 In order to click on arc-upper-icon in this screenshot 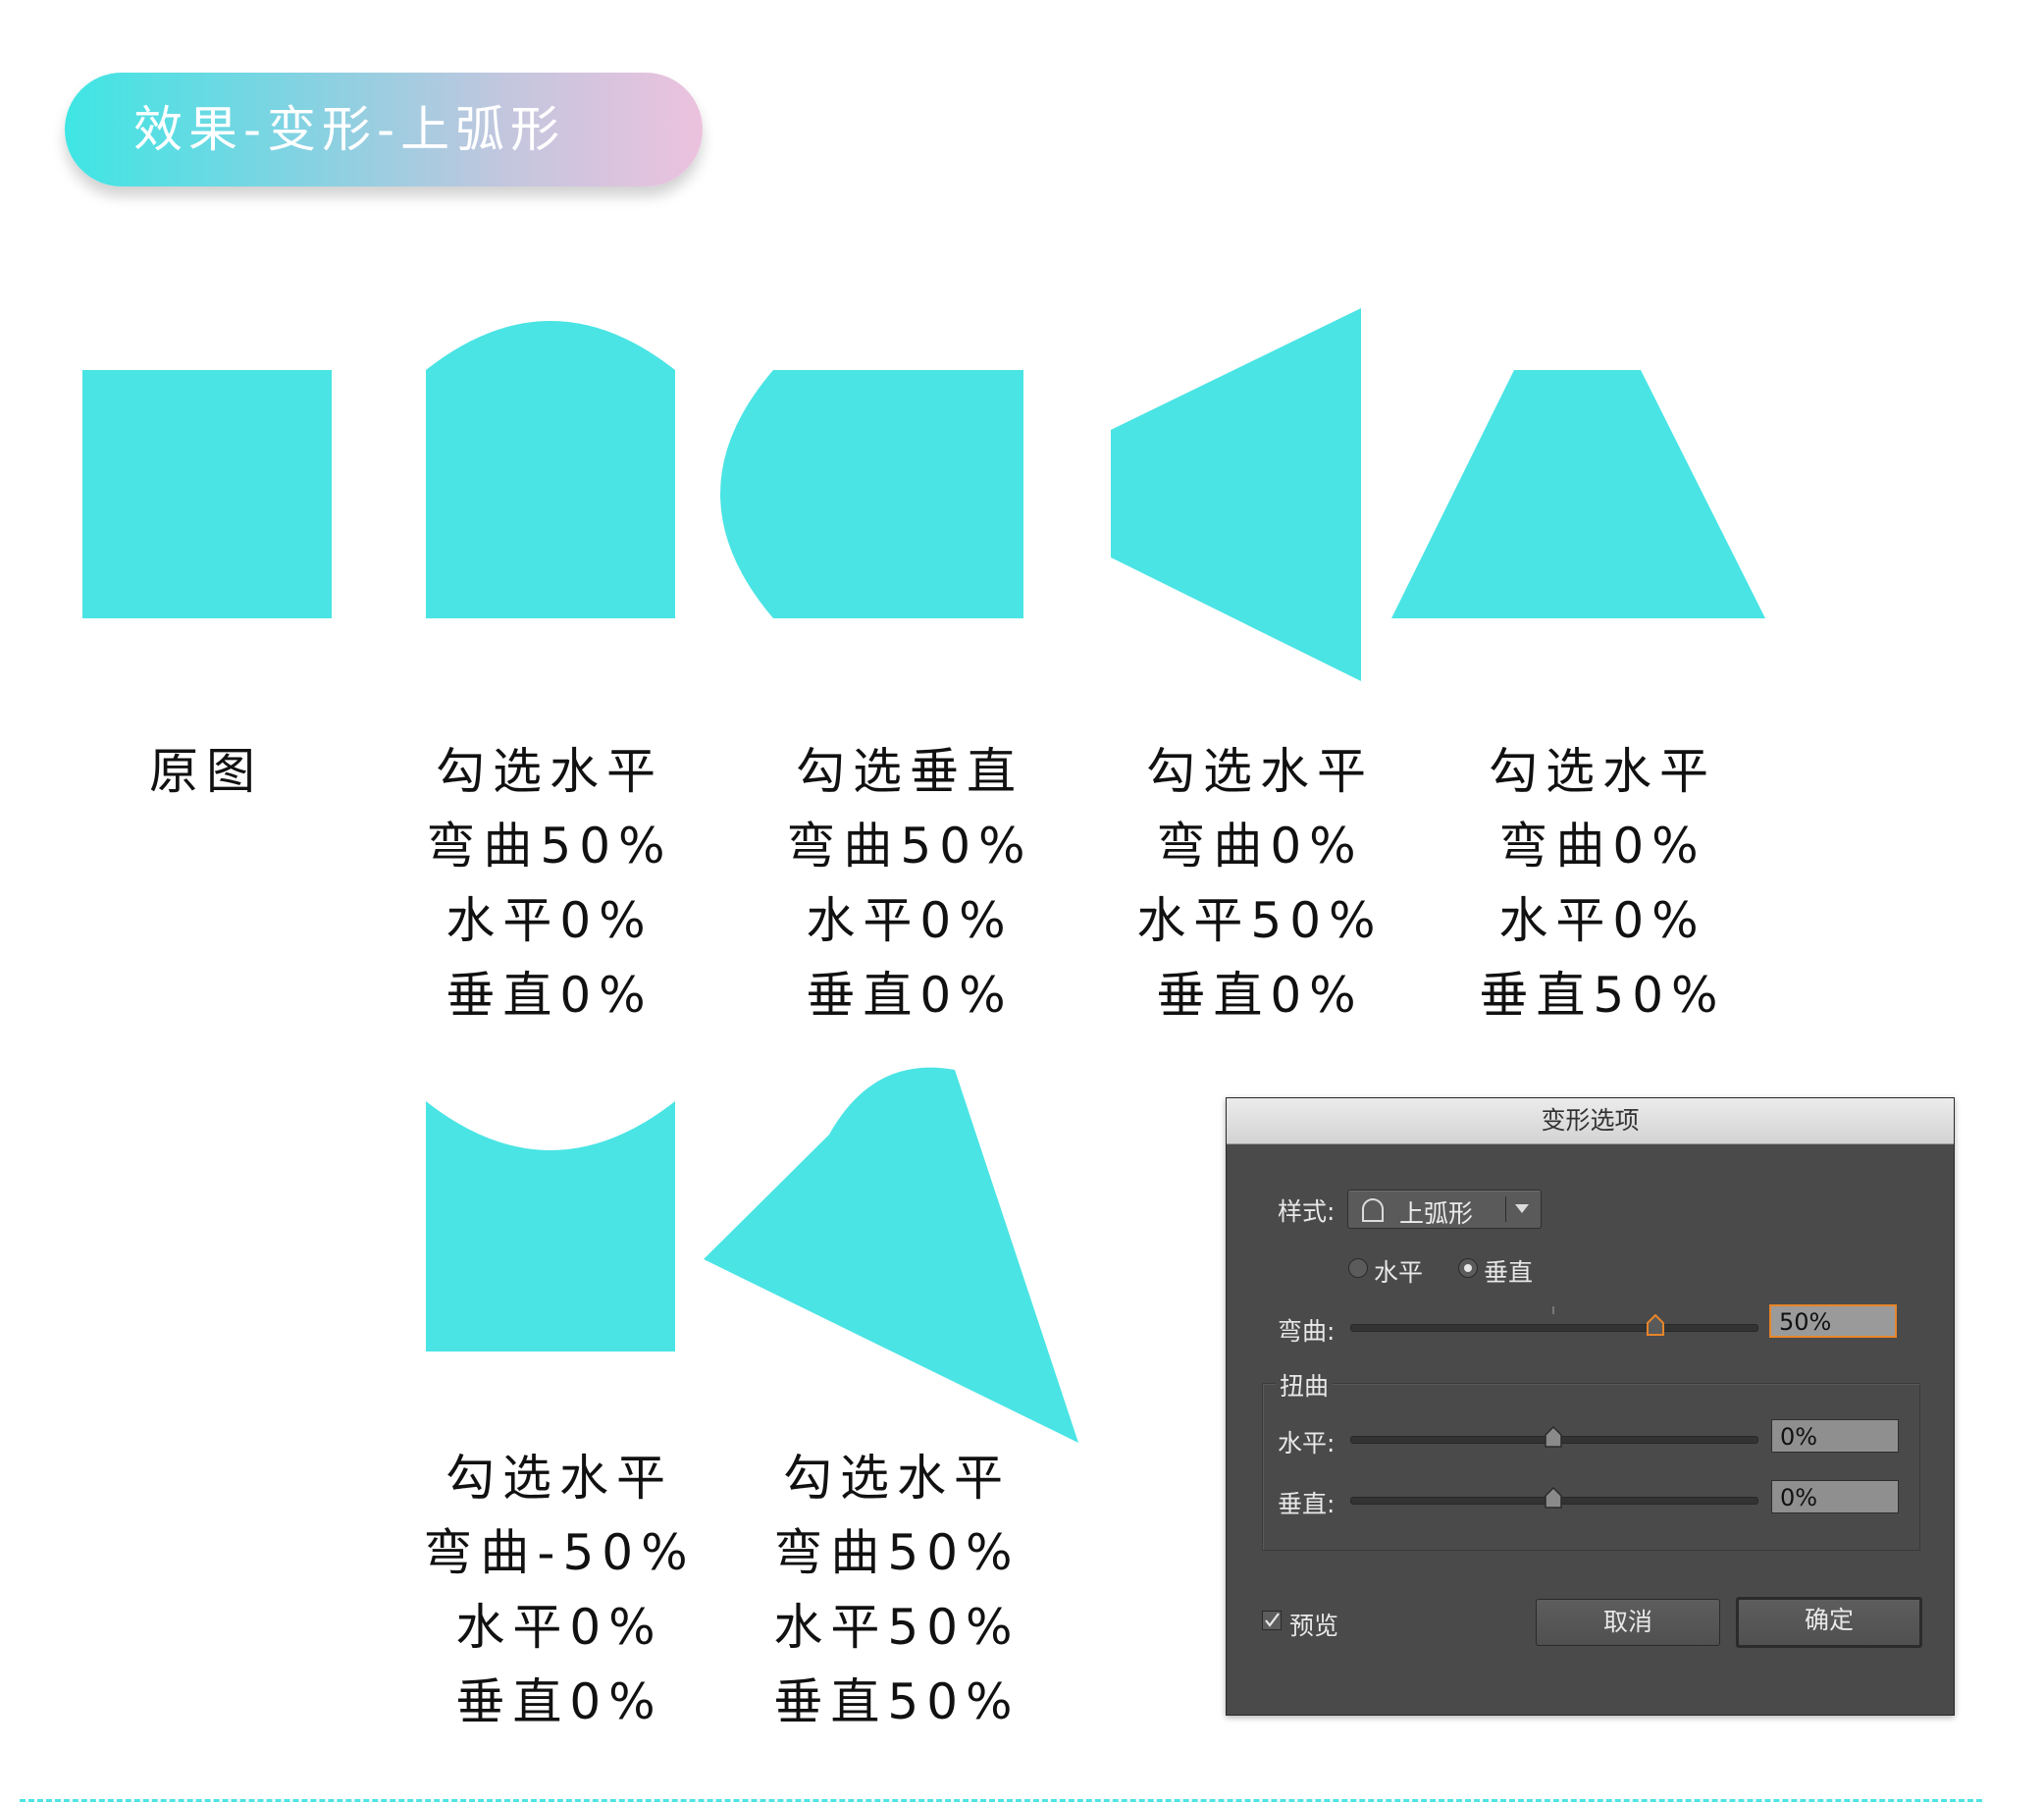, I will do `click(1373, 1210)`.